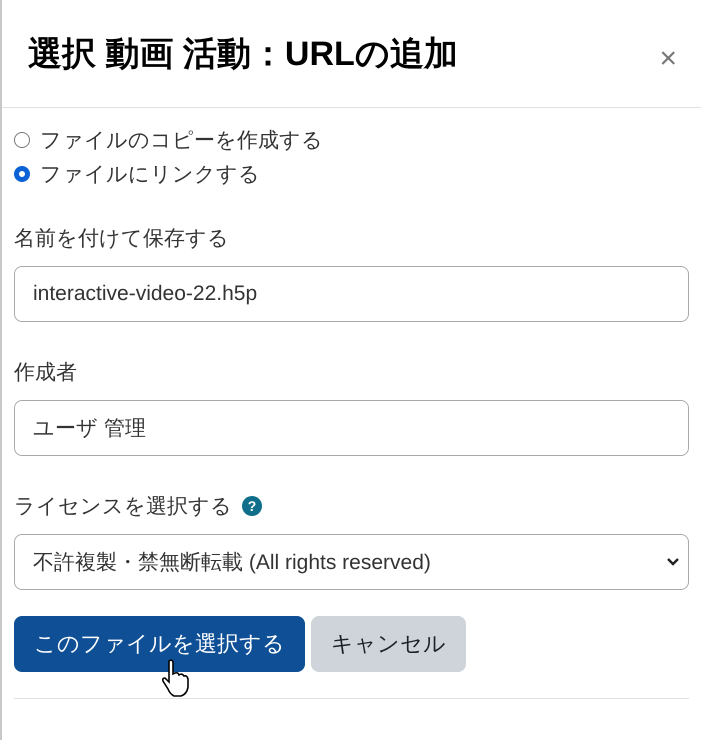  Describe the element at coordinates (45, 373) in the screenshot. I see `field-label: 作成者` at that location.